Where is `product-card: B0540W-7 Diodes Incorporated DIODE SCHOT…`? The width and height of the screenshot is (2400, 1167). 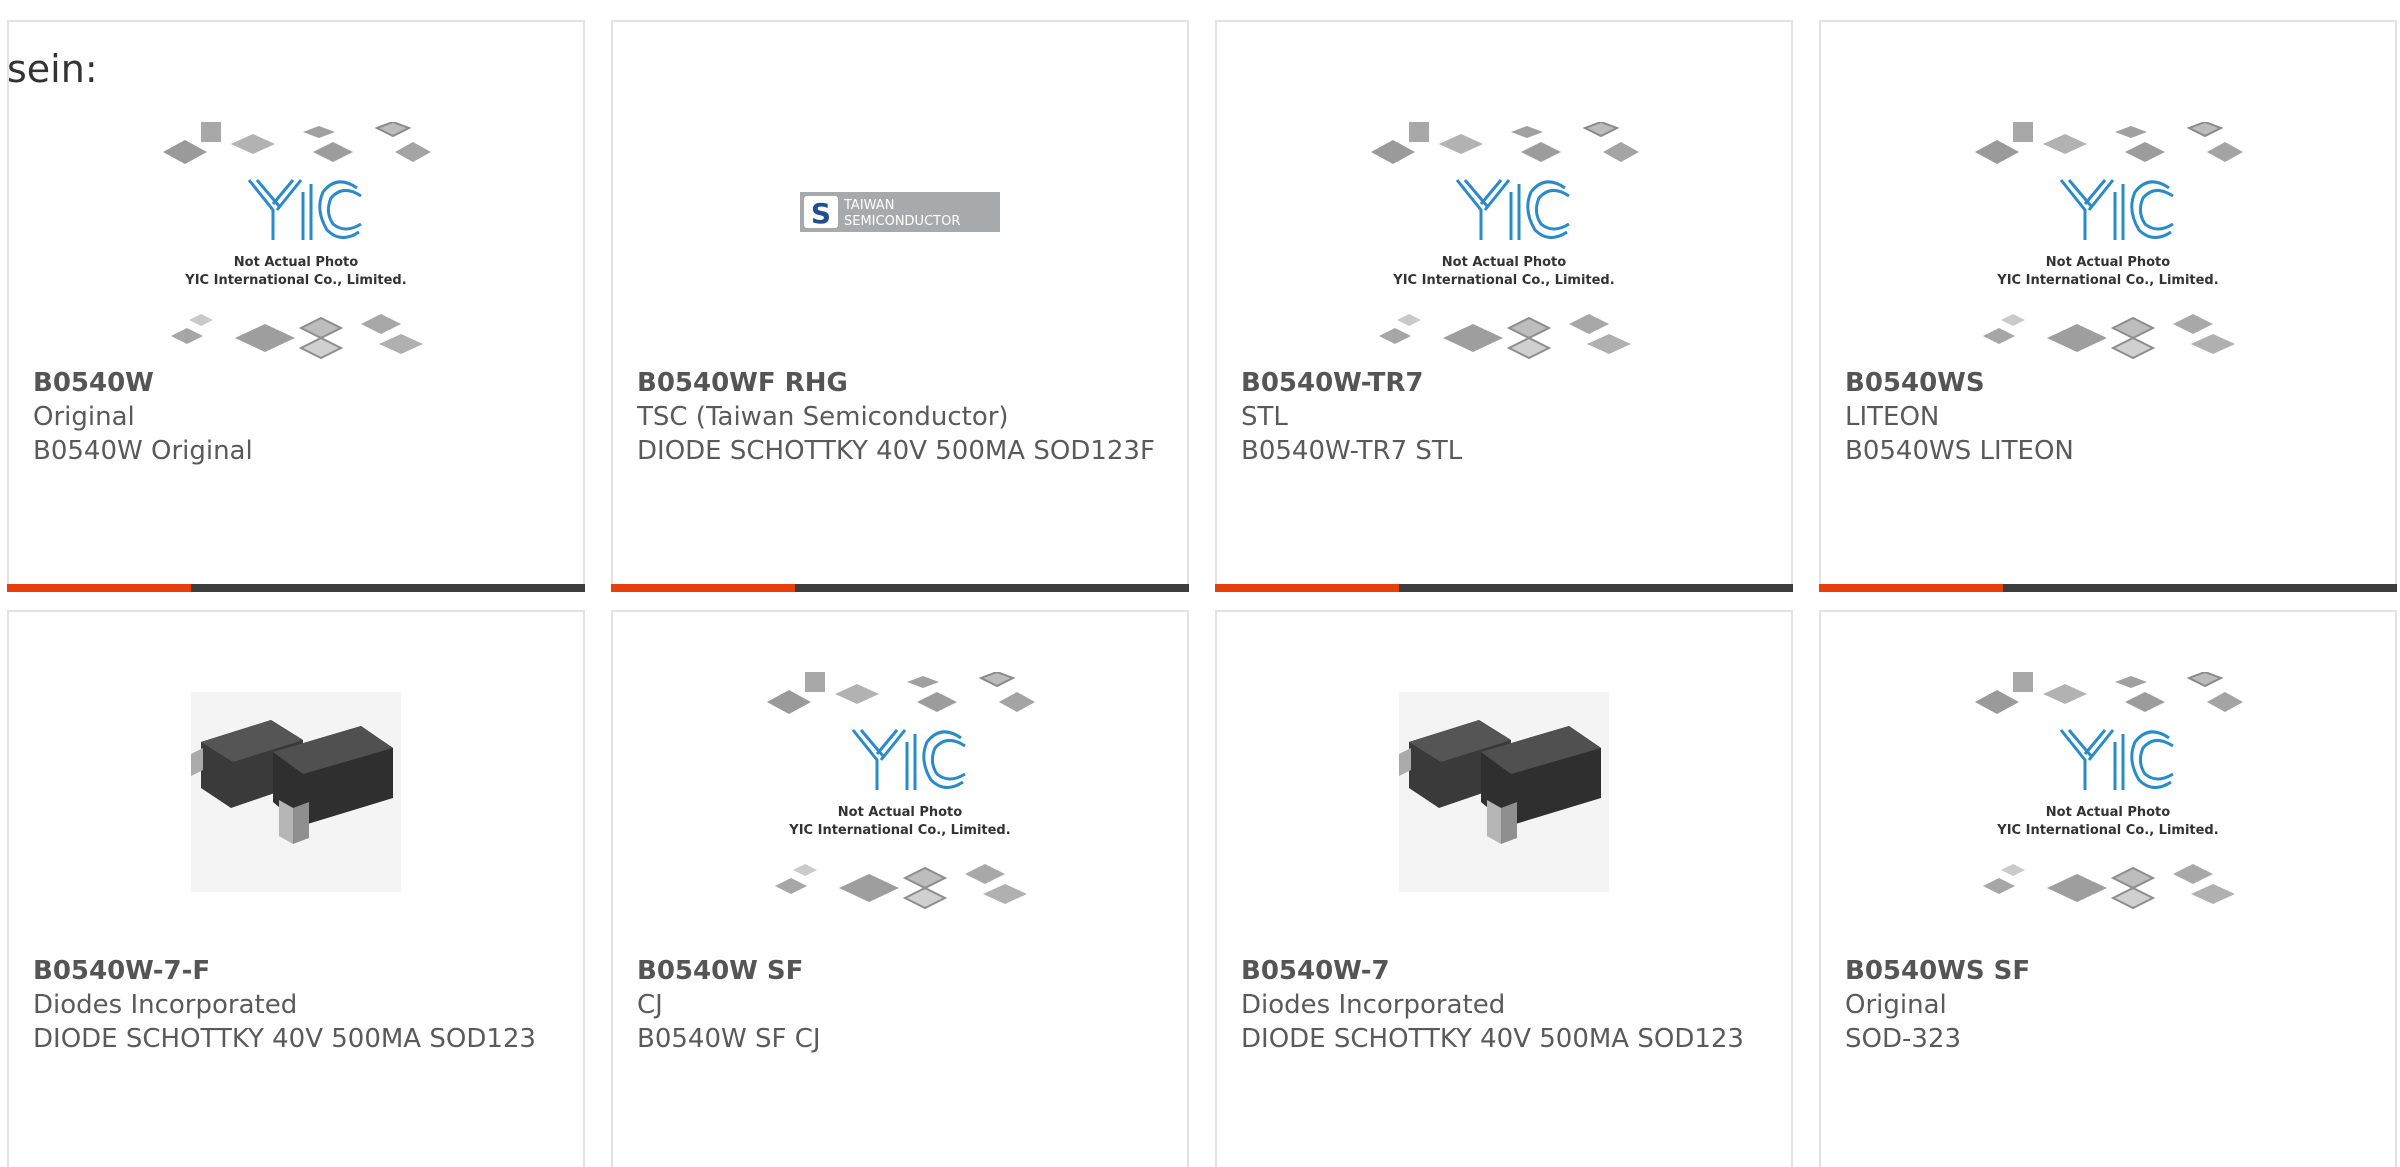 product-card: B0540W-7 Diodes Incorporated DIODE SCHOT… is located at coordinates (1504, 888).